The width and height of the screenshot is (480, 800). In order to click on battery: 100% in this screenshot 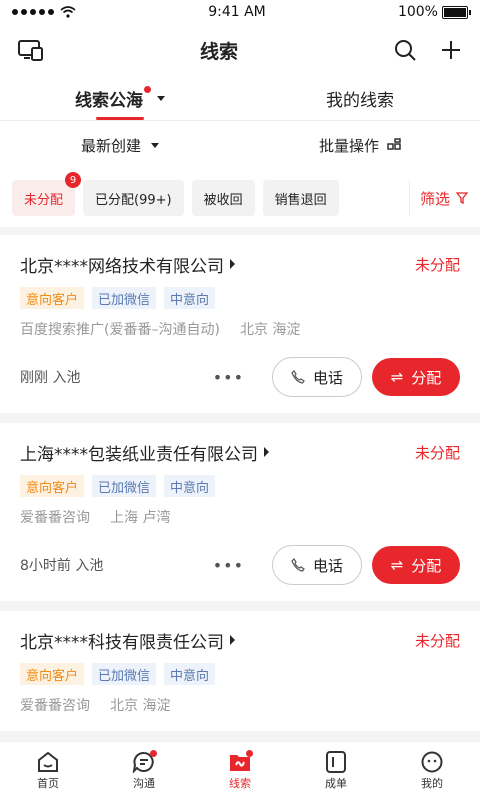, I will do `click(434, 12)`.